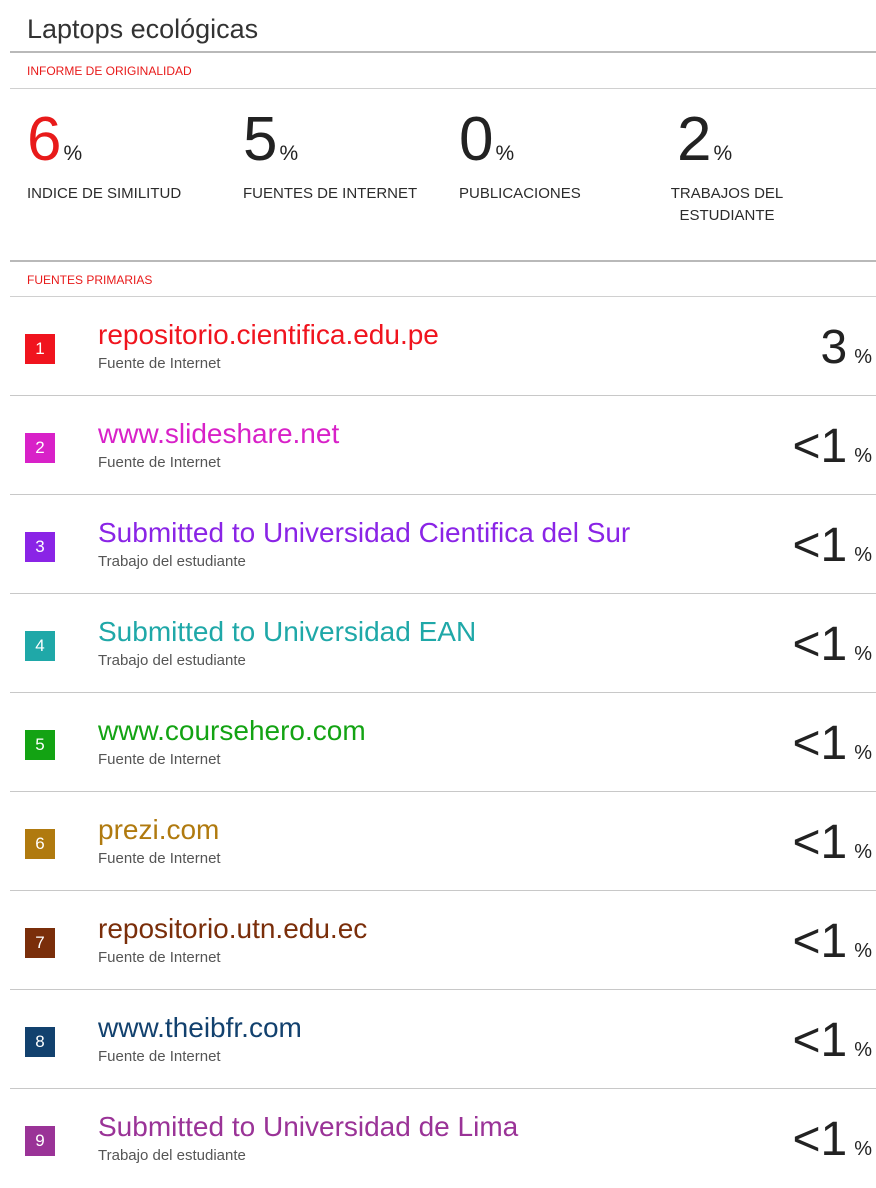 The image size is (876, 1188). I want to click on source-row: 5 www.coursehero.com Fuente de Internet <1%, so click(443, 742).